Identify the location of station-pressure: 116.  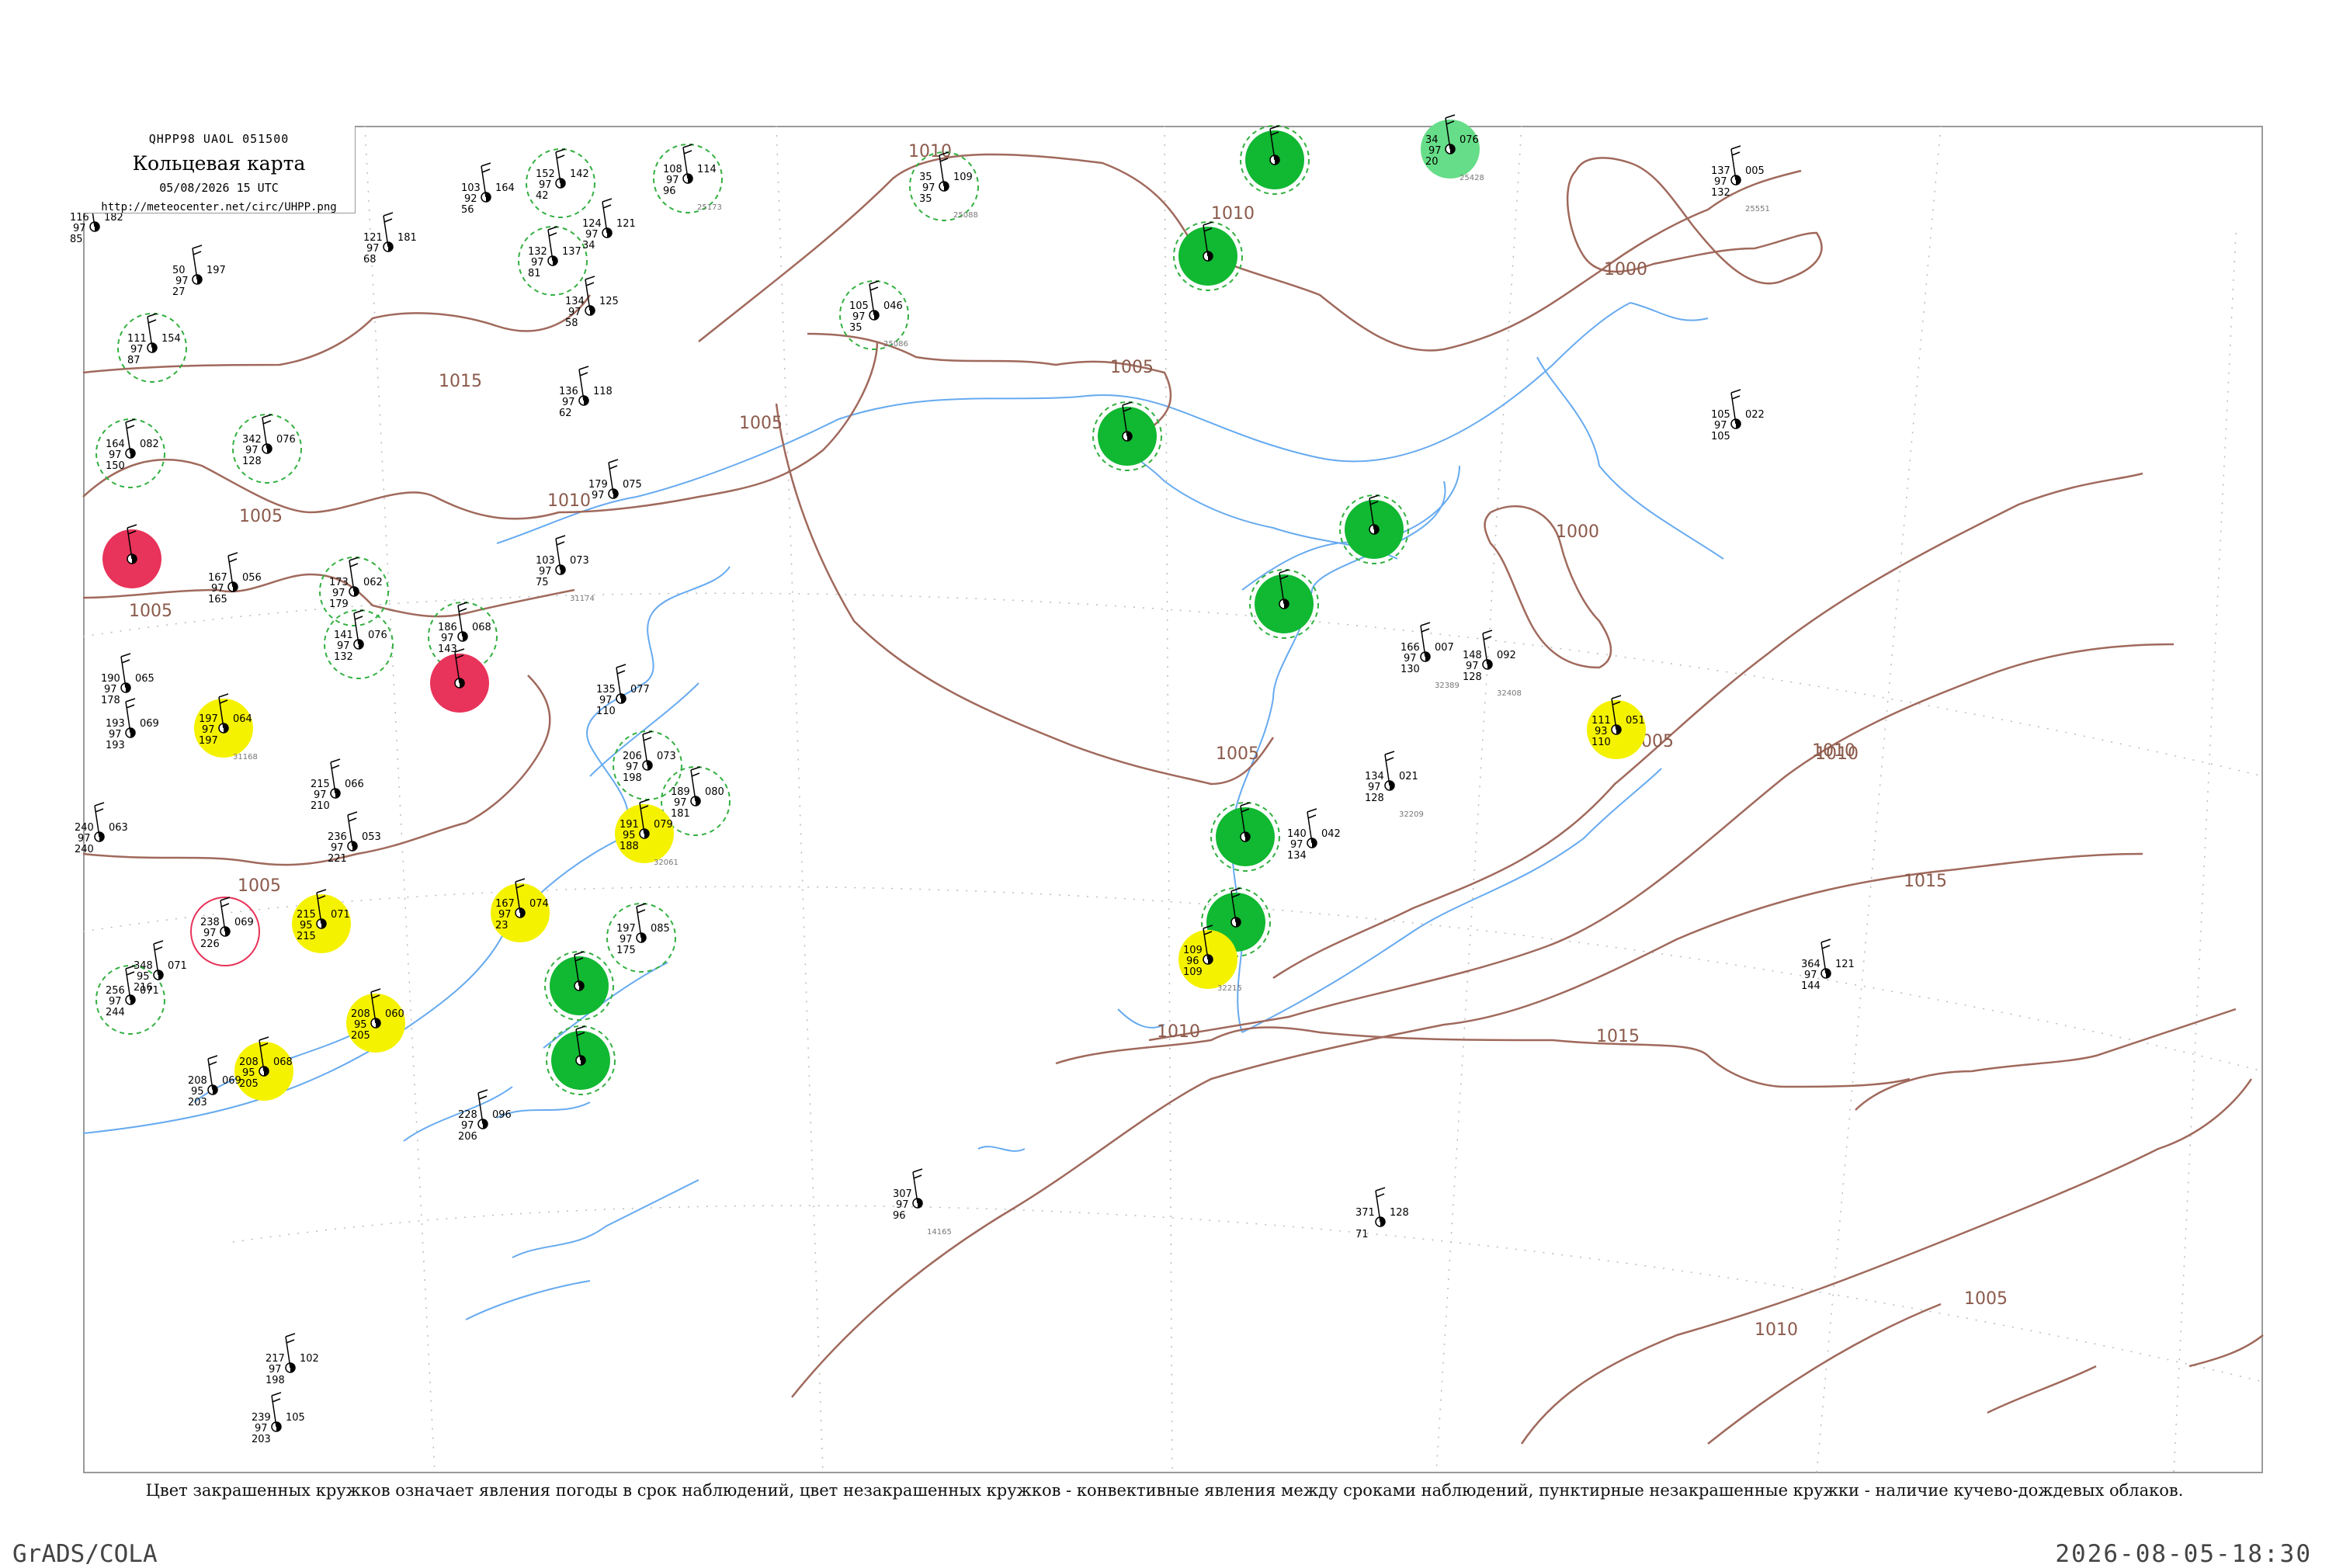
(79, 218).